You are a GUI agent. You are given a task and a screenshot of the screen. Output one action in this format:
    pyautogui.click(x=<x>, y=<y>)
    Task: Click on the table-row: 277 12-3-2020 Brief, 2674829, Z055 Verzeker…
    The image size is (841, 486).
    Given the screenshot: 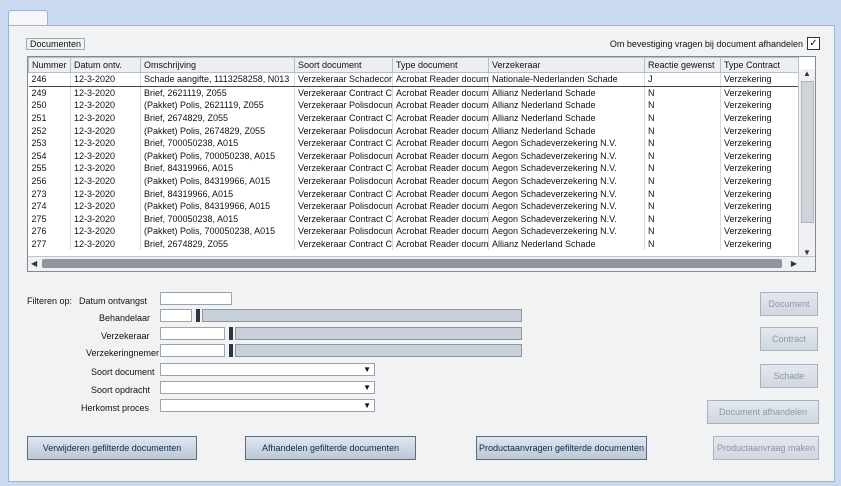 What is the action you would take?
    pyautogui.click(x=413, y=244)
    